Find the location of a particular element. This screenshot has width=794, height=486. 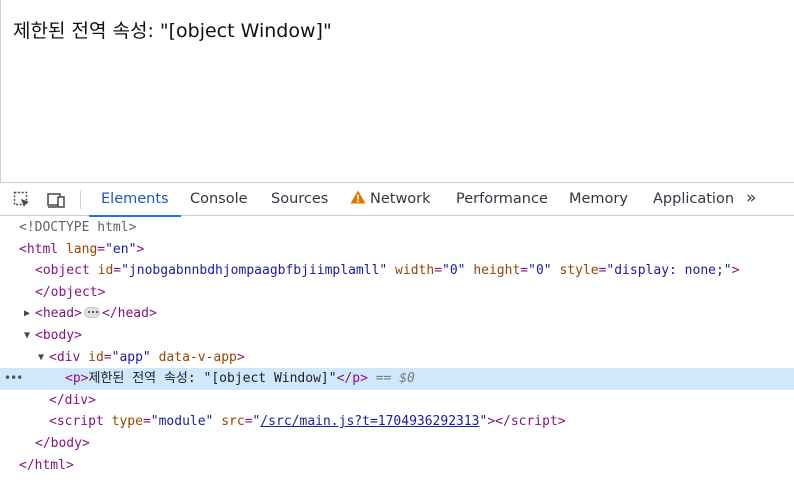

dom-node-body: ▼ <body> is located at coordinates (397, 336).